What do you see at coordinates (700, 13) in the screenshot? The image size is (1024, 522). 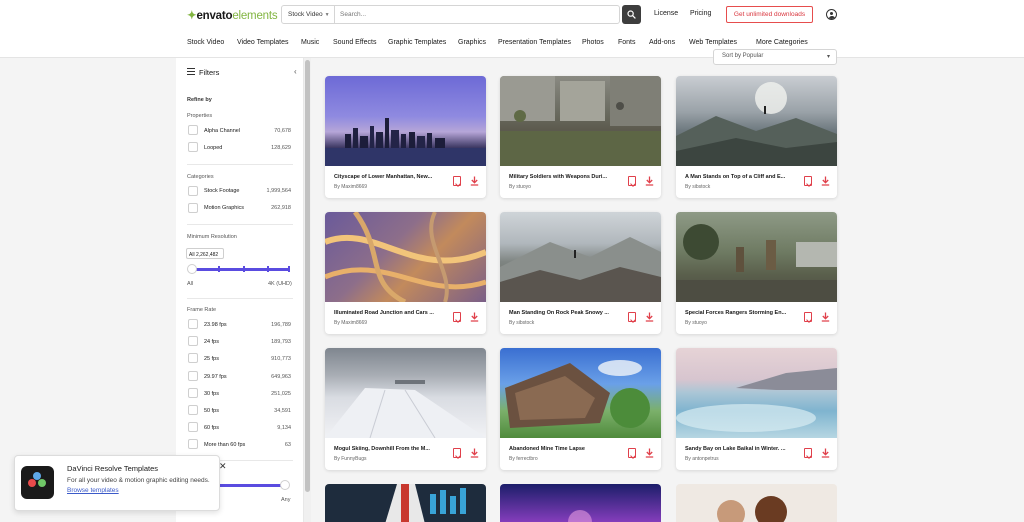 I see `pricing-link: Pricing` at bounding box center [700, 13].